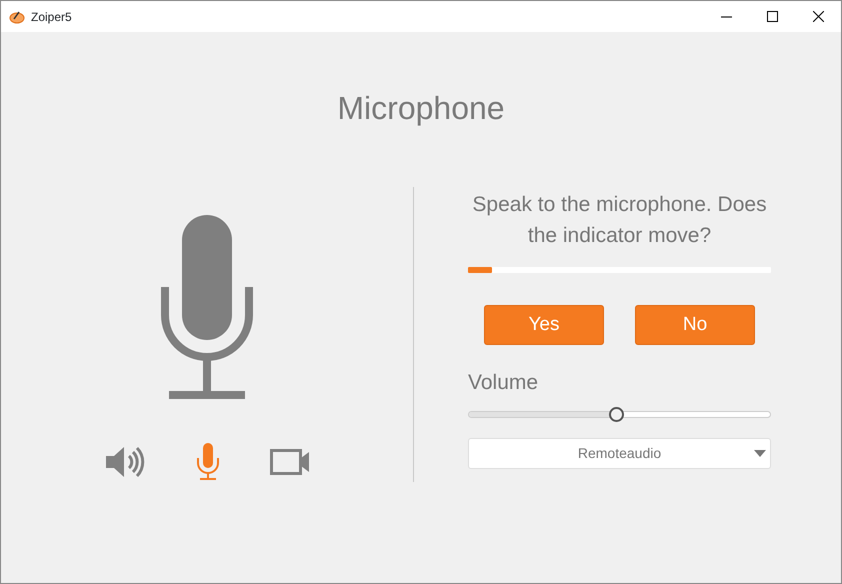 Image resolution: width=842 pixels, height=584 pixels. Describe the element at coordinates (504, 383) in the screenshot. I see `volume-label: Volume` at that location.